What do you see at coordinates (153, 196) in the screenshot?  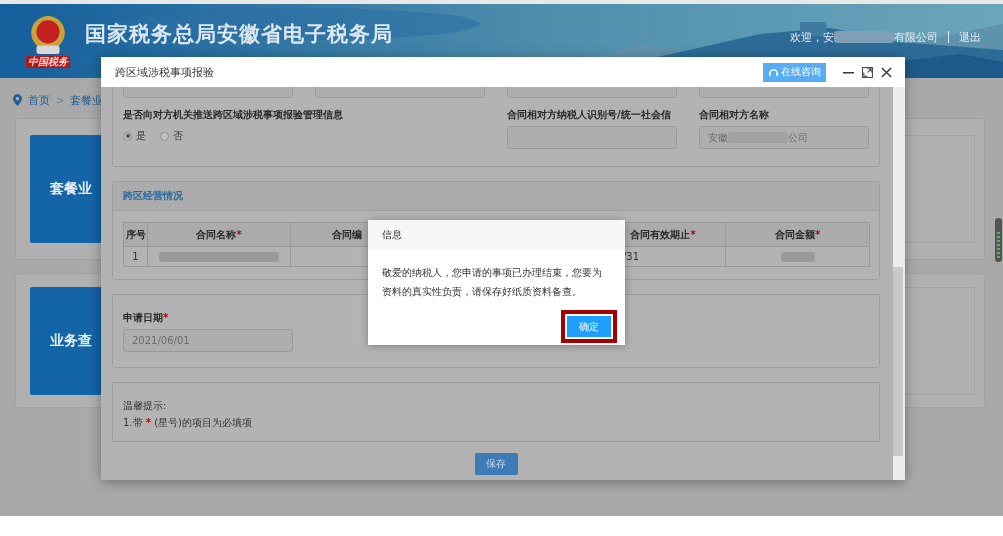 I see `section-title: 跨区经营情况` at bounding box center [153, 196].